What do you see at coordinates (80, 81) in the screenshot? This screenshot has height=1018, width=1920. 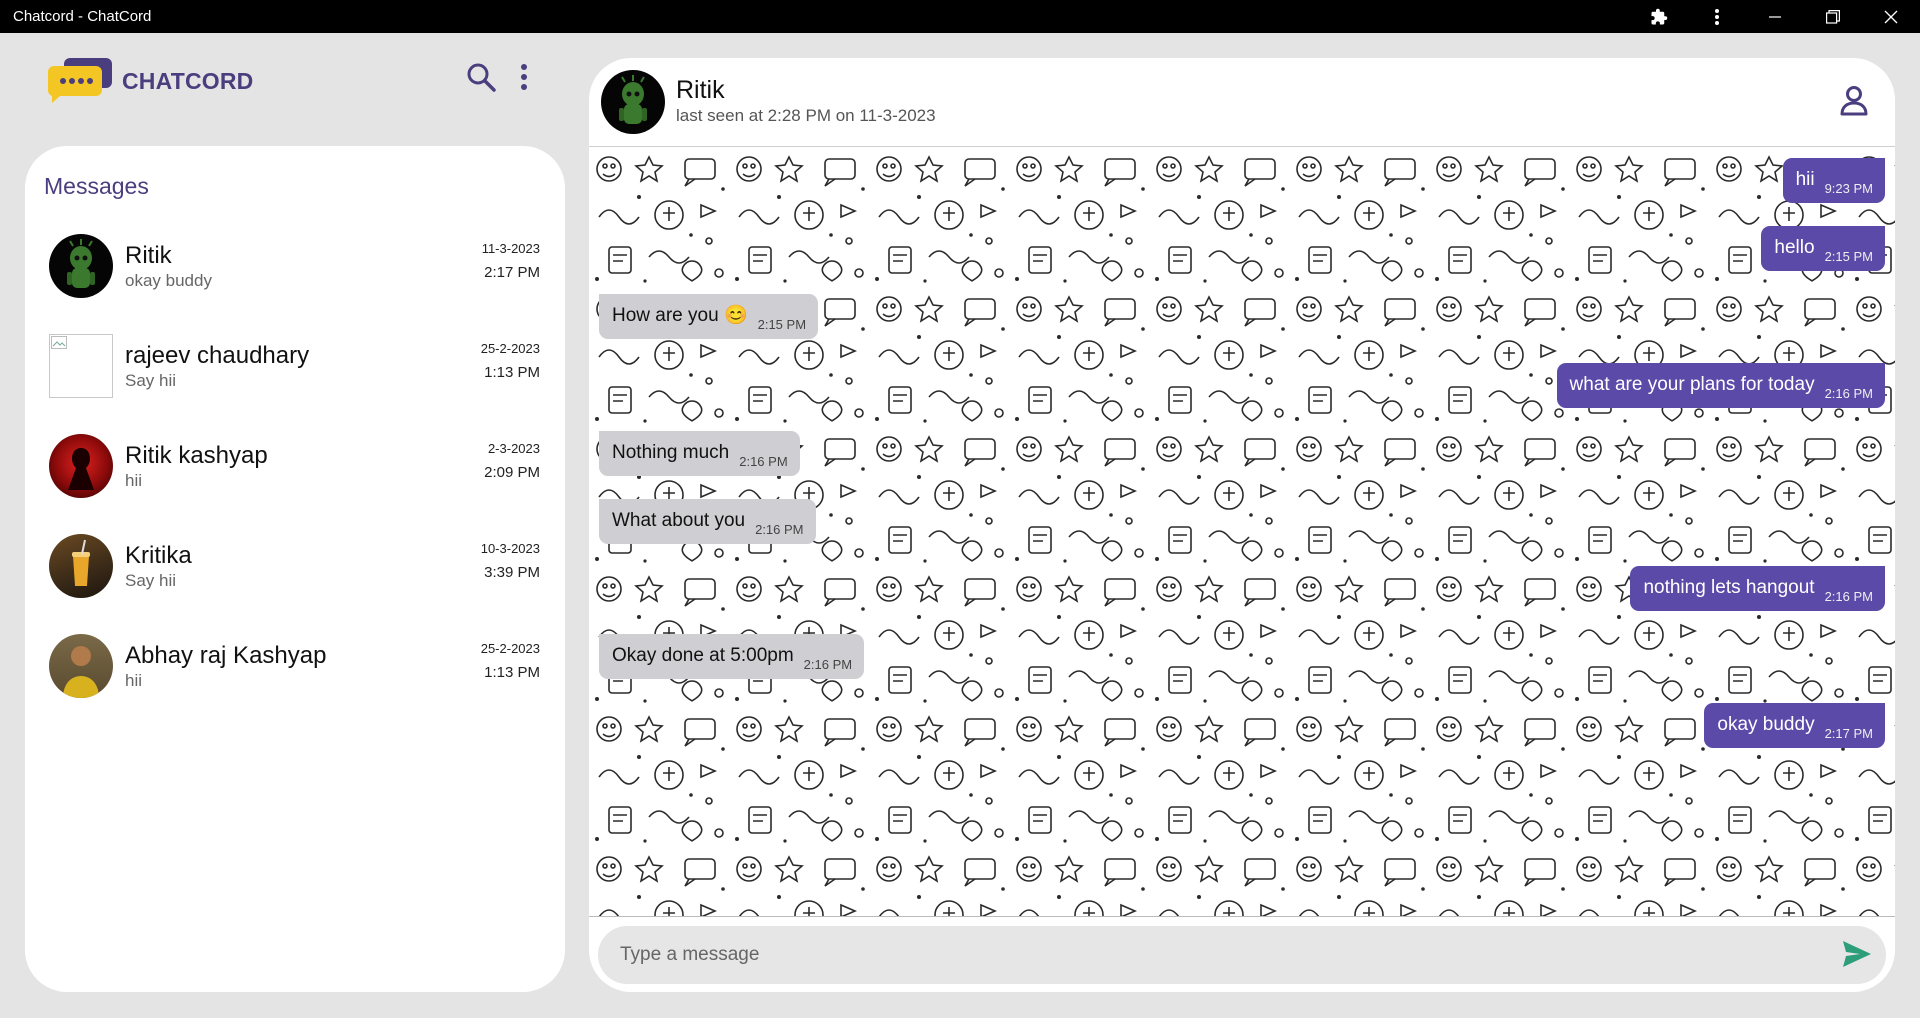 I see `chat-logo-icon` at bounding box center [80, 81].